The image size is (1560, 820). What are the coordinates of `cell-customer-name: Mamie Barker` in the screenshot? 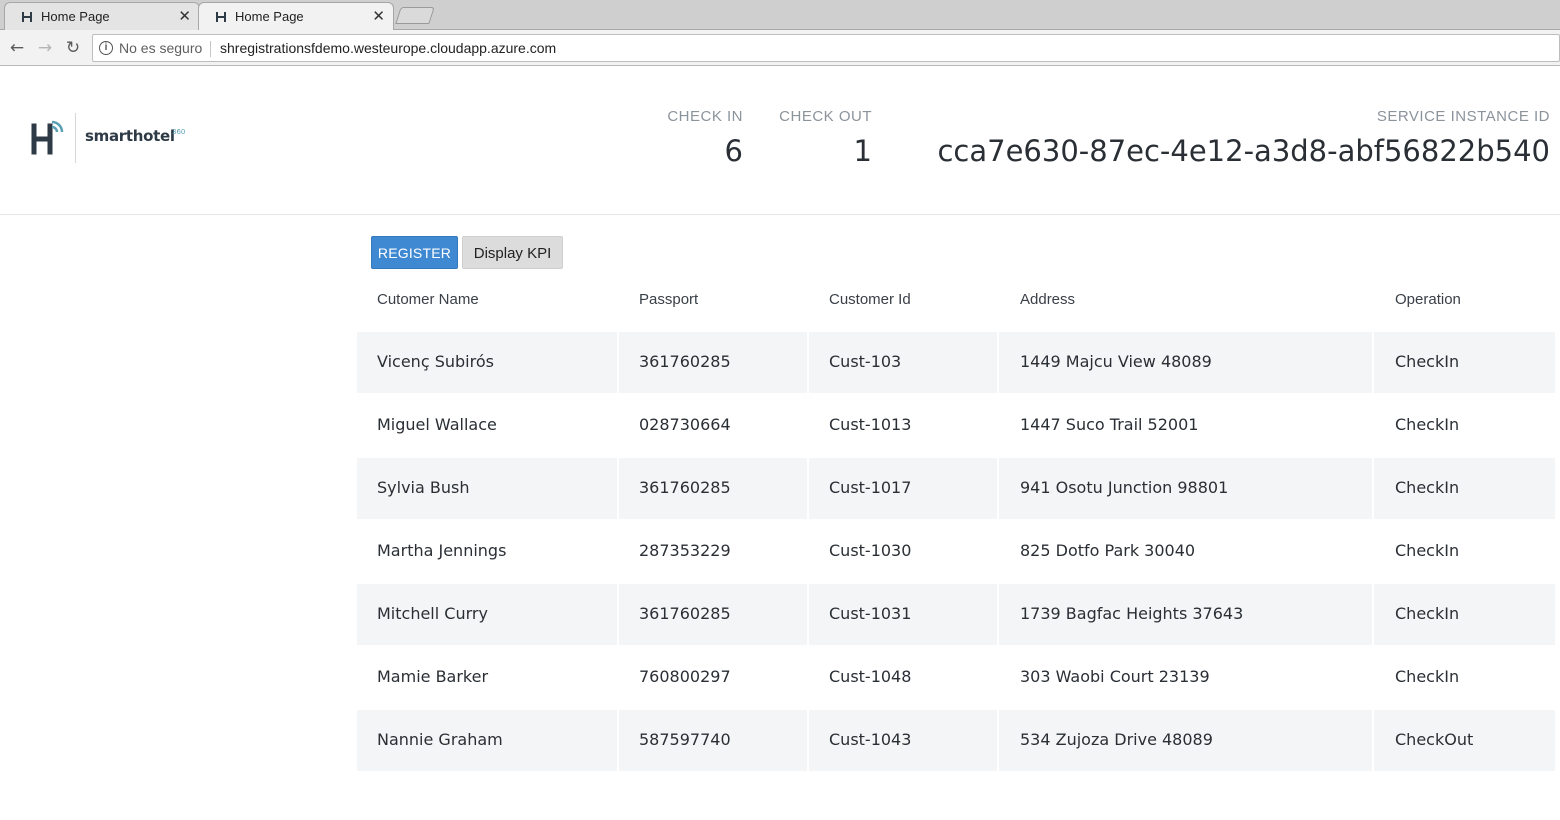 It's located at (433, 676).